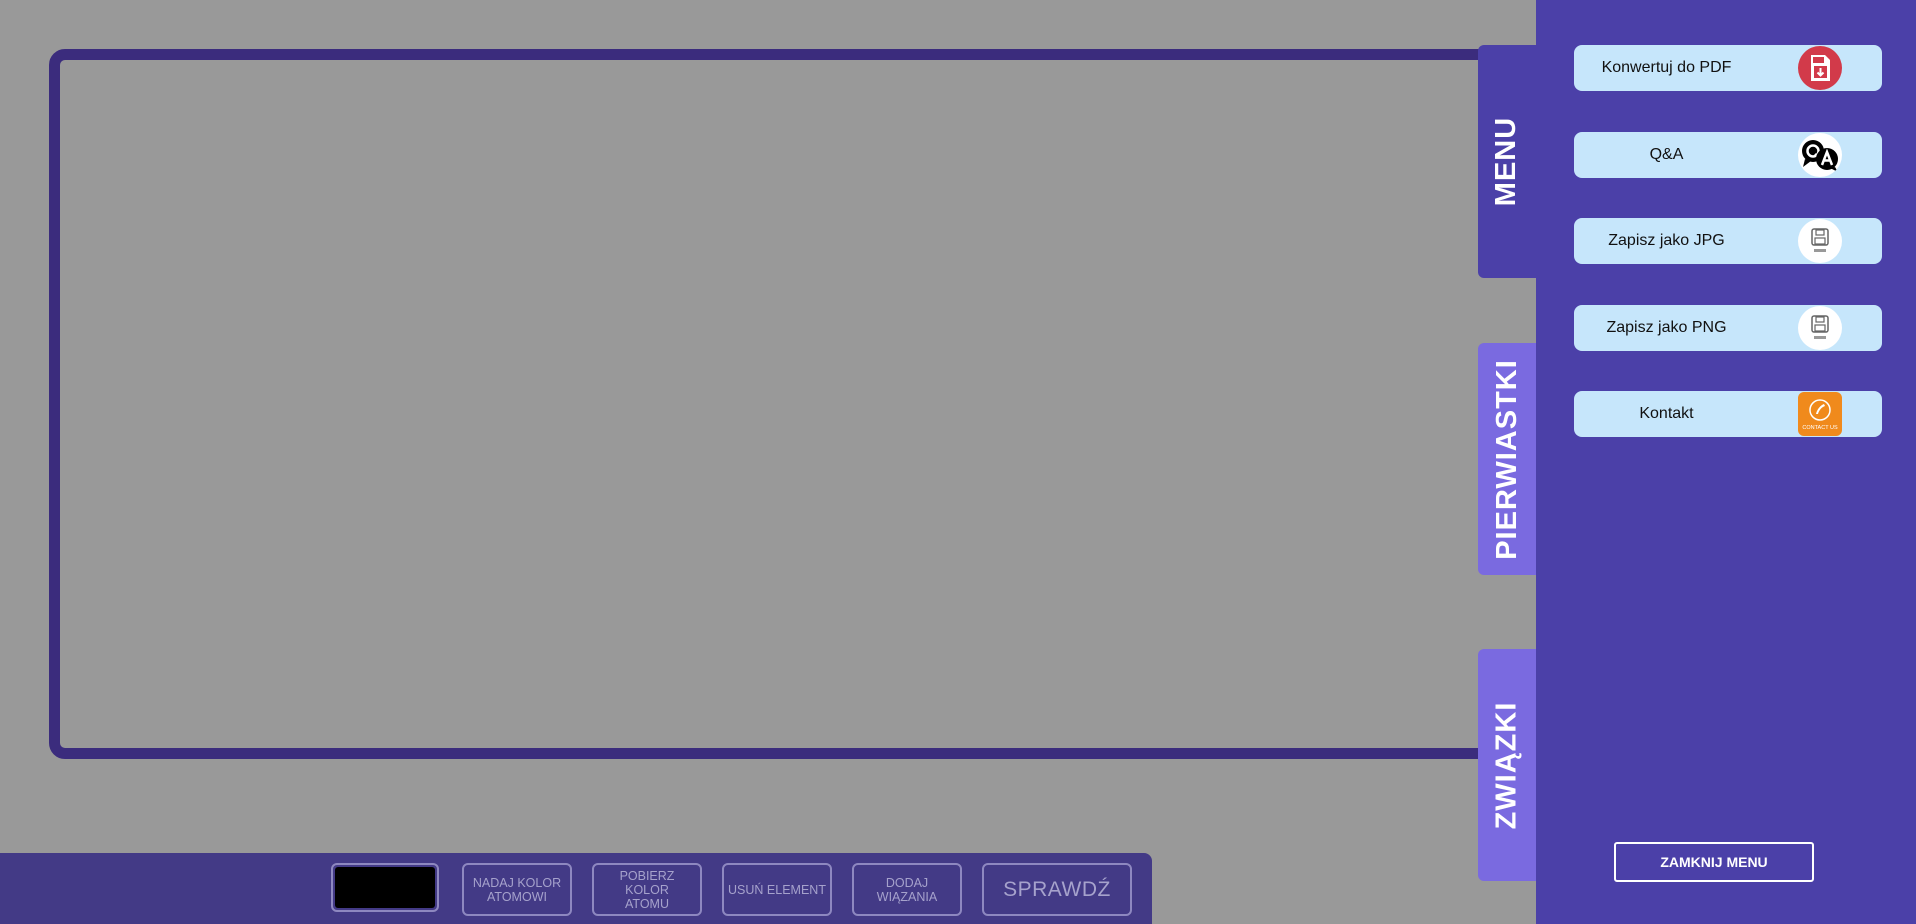 This screenshot has width=1916, height=924. I want to click on tab-menu-label: MENU, so click(1506, 161).